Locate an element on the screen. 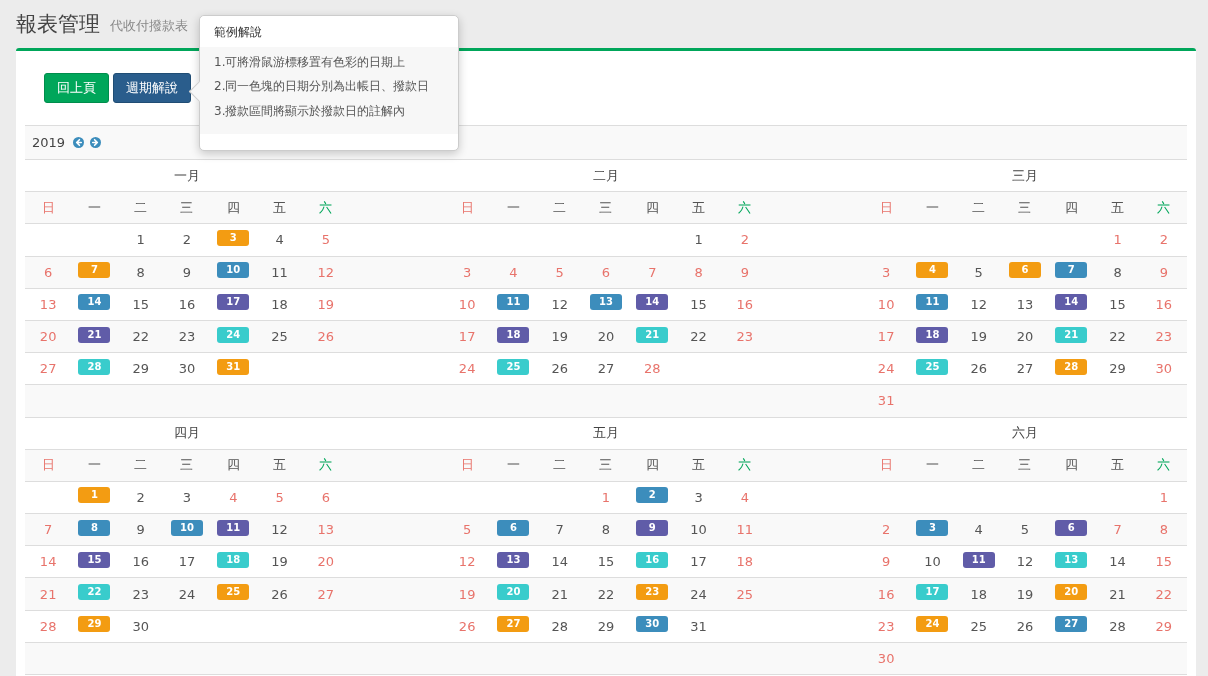 The image size is (1208, 676). date-badge: 8 is located at coordinates (94, 527).